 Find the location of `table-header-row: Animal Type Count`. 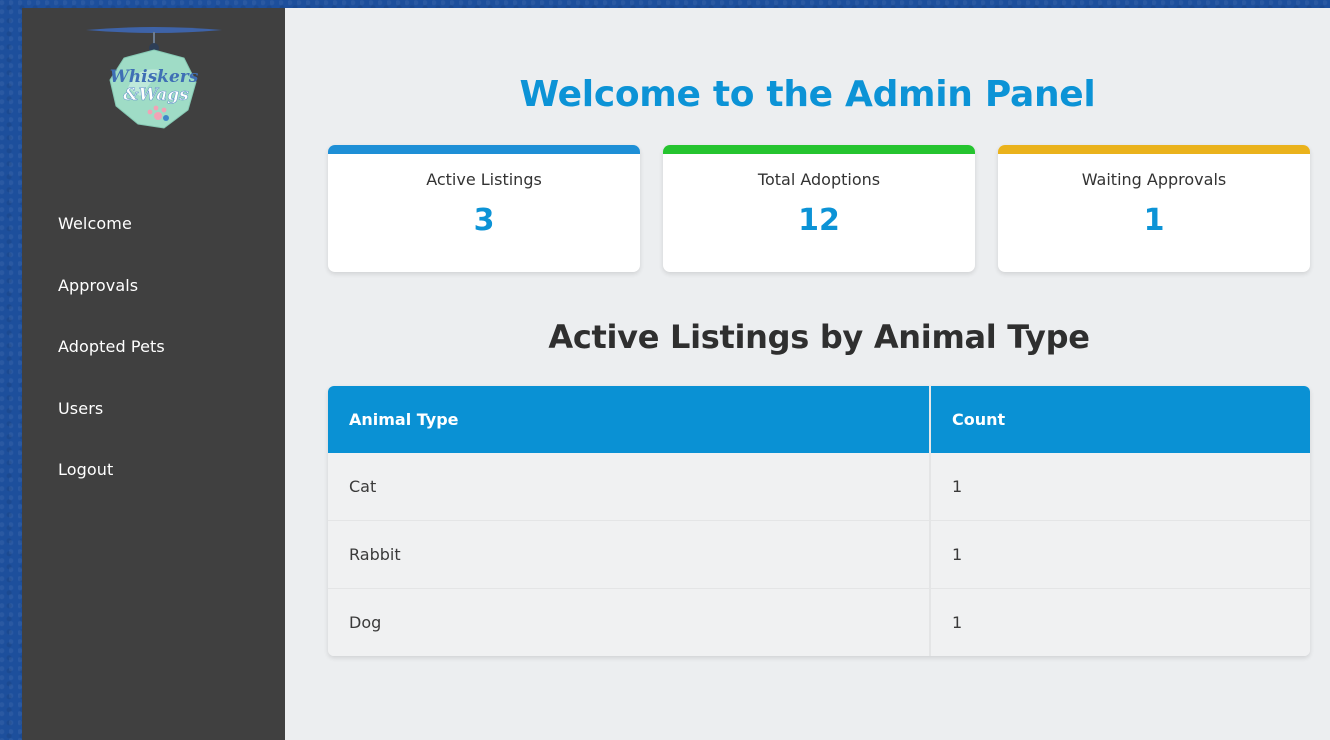

table-header-row: Animal Type Count is located at coordinates (819, 419).